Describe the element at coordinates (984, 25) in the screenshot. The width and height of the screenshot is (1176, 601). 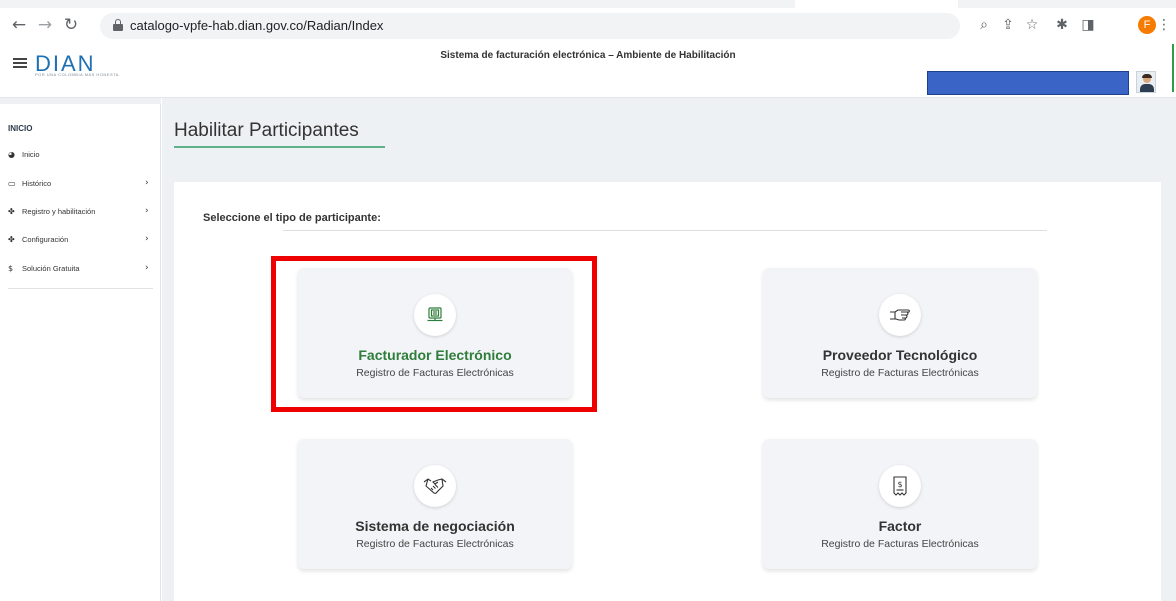
I see `zoom-icon: ⌕` at that location.